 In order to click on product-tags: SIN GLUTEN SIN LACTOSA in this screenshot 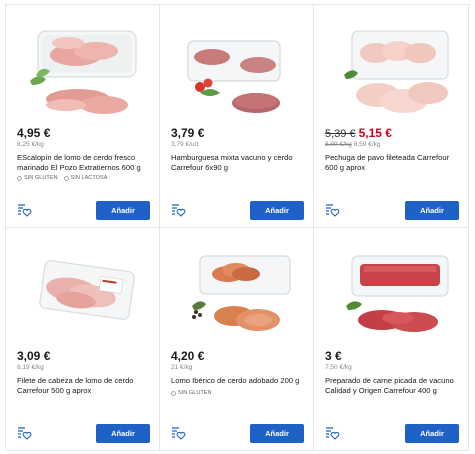, I will do `click(62, 178)`.